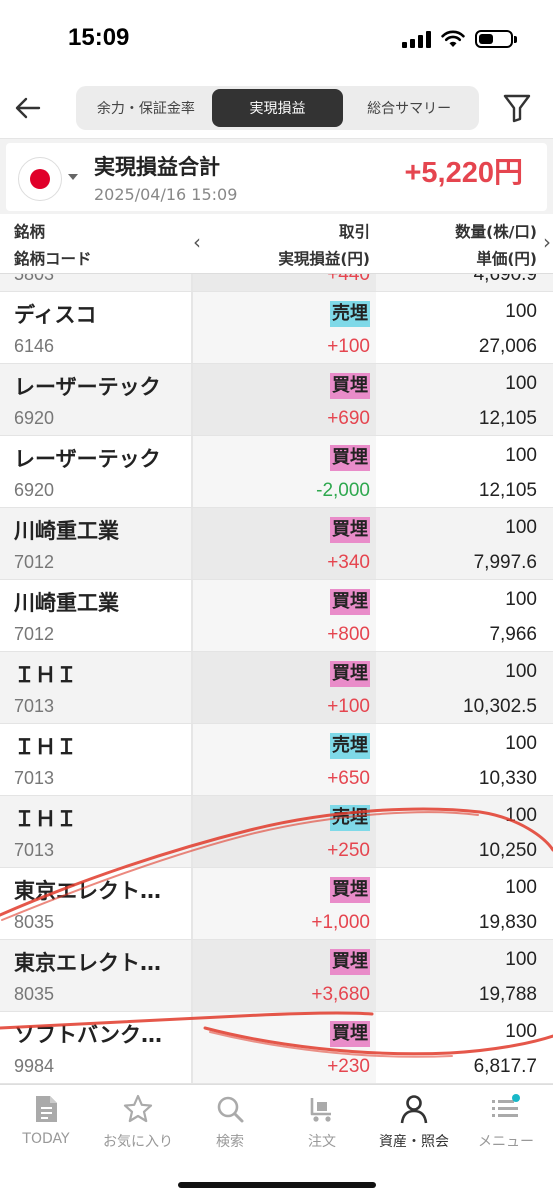 The width and height of the screenshot is (553, 1200). What do you see at coordinates (322, 1109) in the screenshot?
I see `cart-icon` at bounding box center [322, 1109].